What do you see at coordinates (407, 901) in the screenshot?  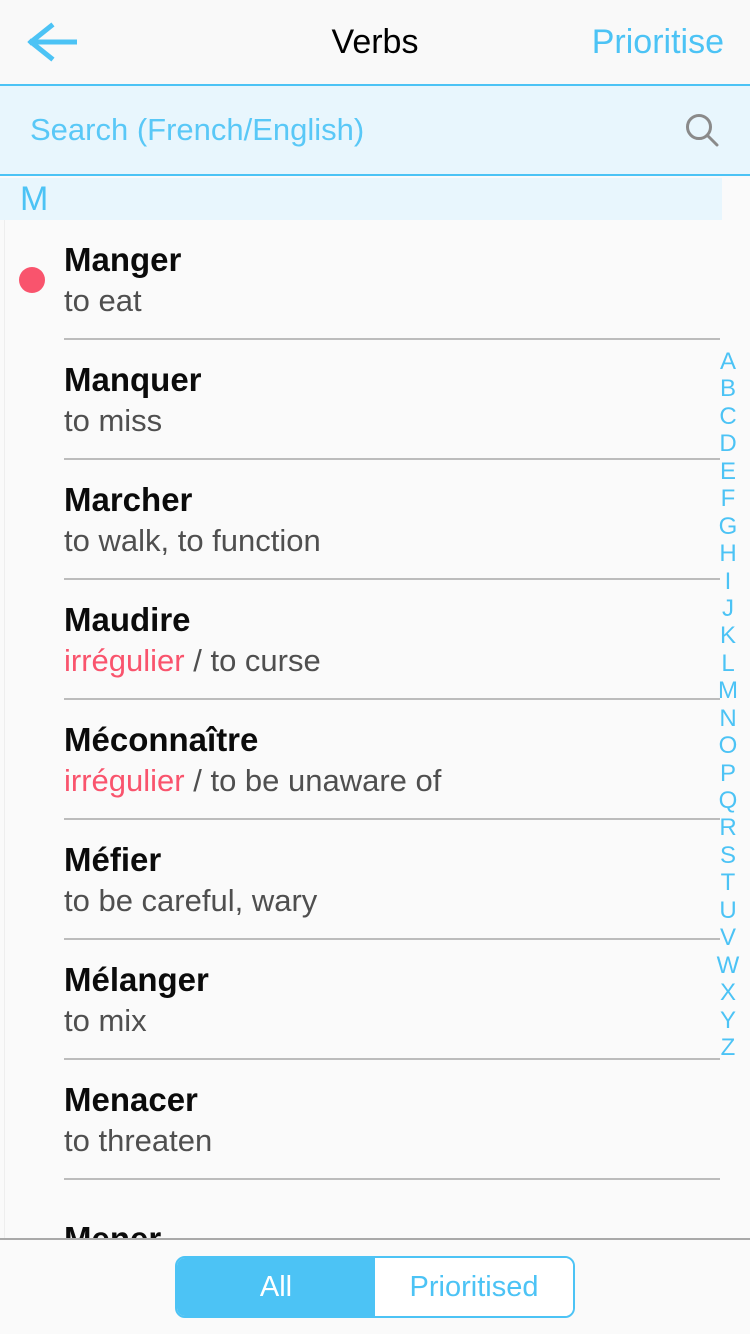 I see `verb-meaning: to be careful, wary` at bounding box center [407, 901].